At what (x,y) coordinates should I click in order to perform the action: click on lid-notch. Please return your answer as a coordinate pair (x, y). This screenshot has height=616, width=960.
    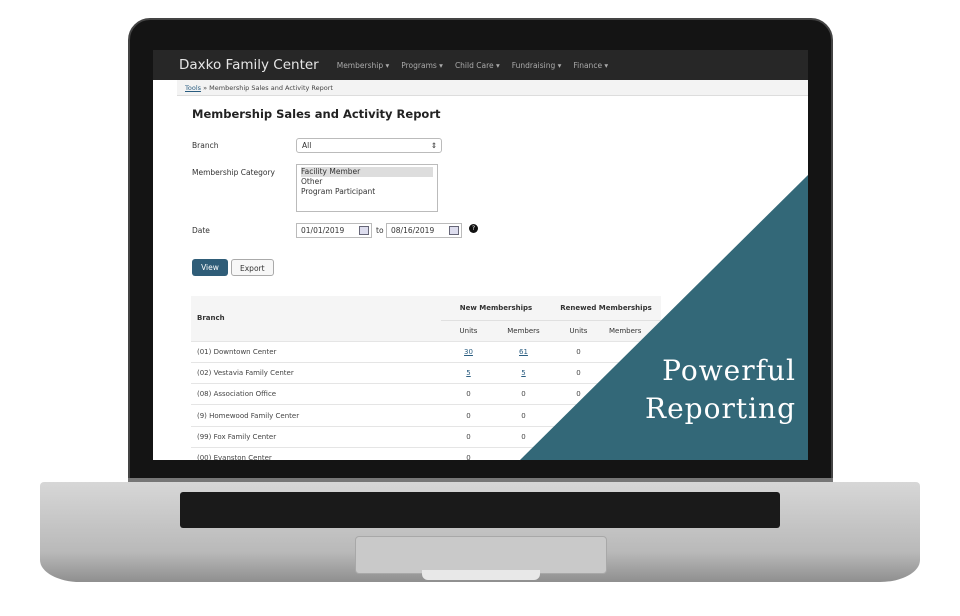
    Looking at the image, I should click on (481, 575).